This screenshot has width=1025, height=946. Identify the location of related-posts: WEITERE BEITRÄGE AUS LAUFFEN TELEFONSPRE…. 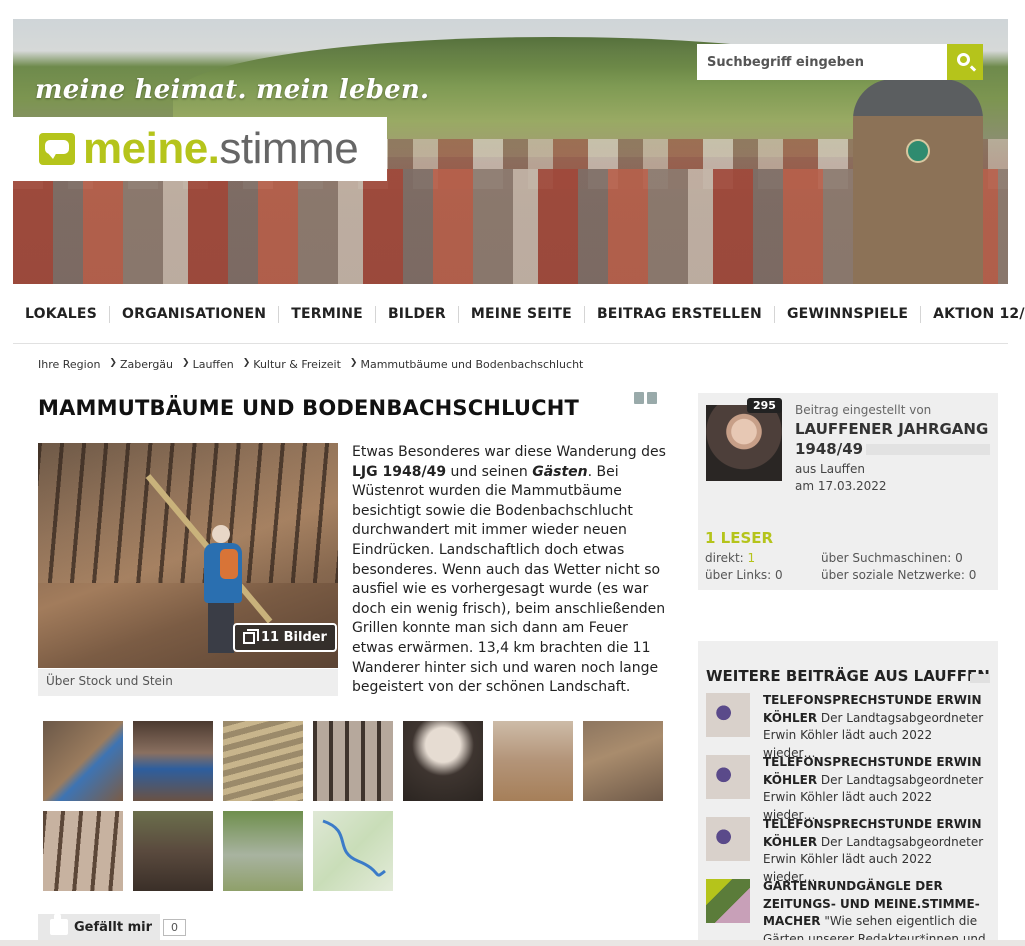
(848, 793).